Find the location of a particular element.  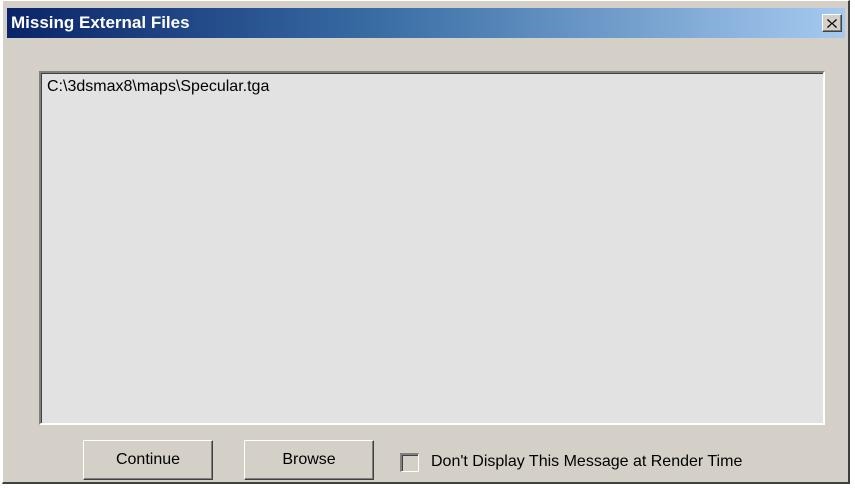

close-x-icon is located at coordinates (832, 23).